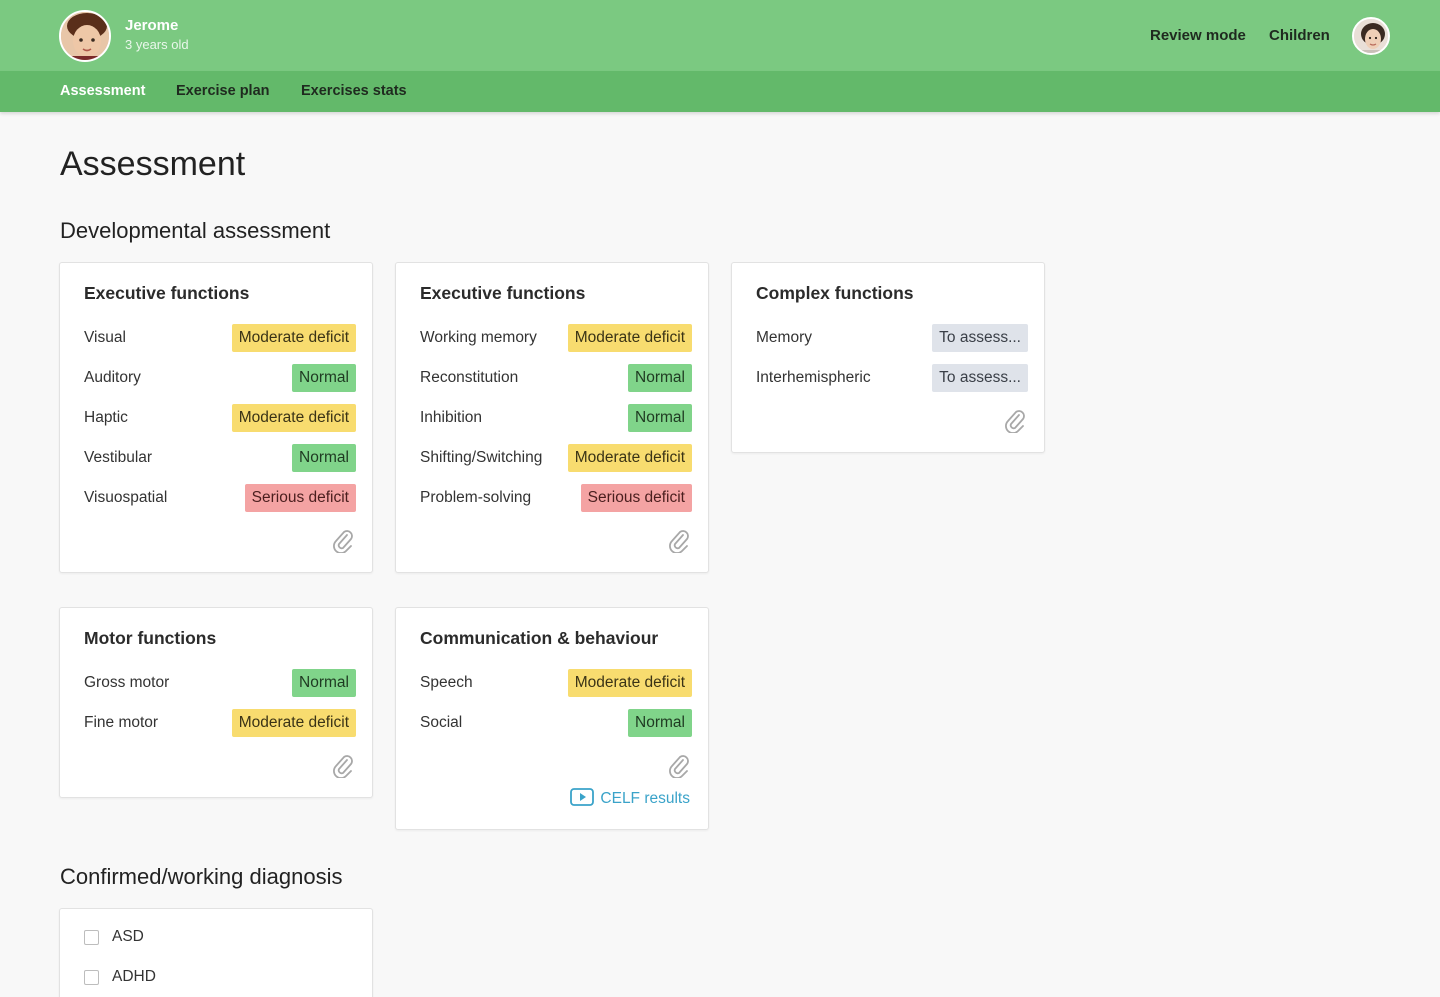 The image size is (1440, 997). Describe the element at coordinates (220, 458) in the screenshot. I see `assessment-row: Vestibular Normal` at that location.